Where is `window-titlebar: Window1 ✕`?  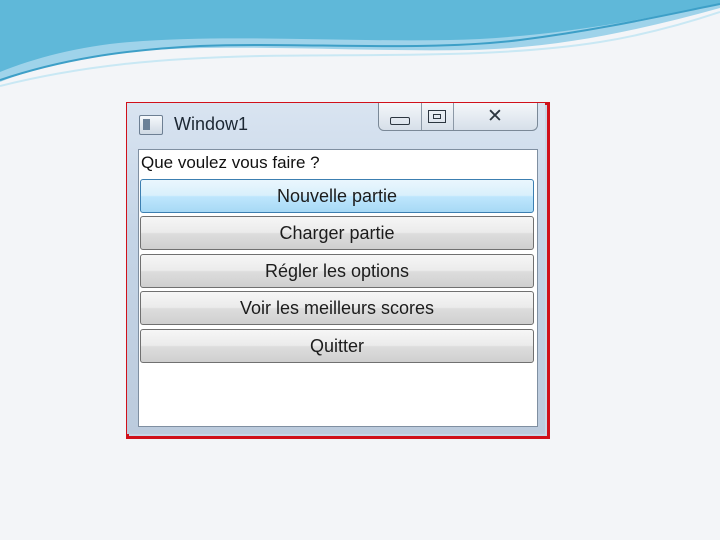 window-titlebar: Window1 ✕ is located at coordinates (336, 123).